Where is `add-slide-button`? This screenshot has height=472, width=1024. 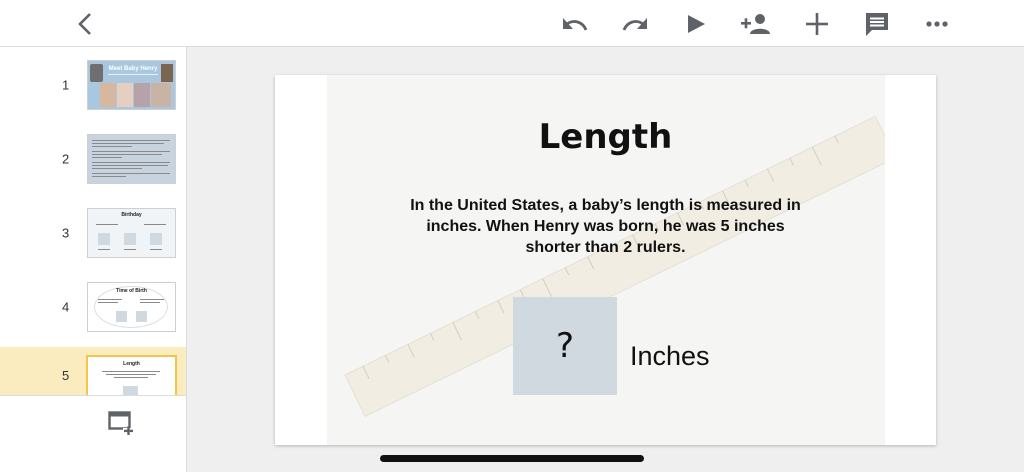
add-slide-button is located at coordinates (121, 423).